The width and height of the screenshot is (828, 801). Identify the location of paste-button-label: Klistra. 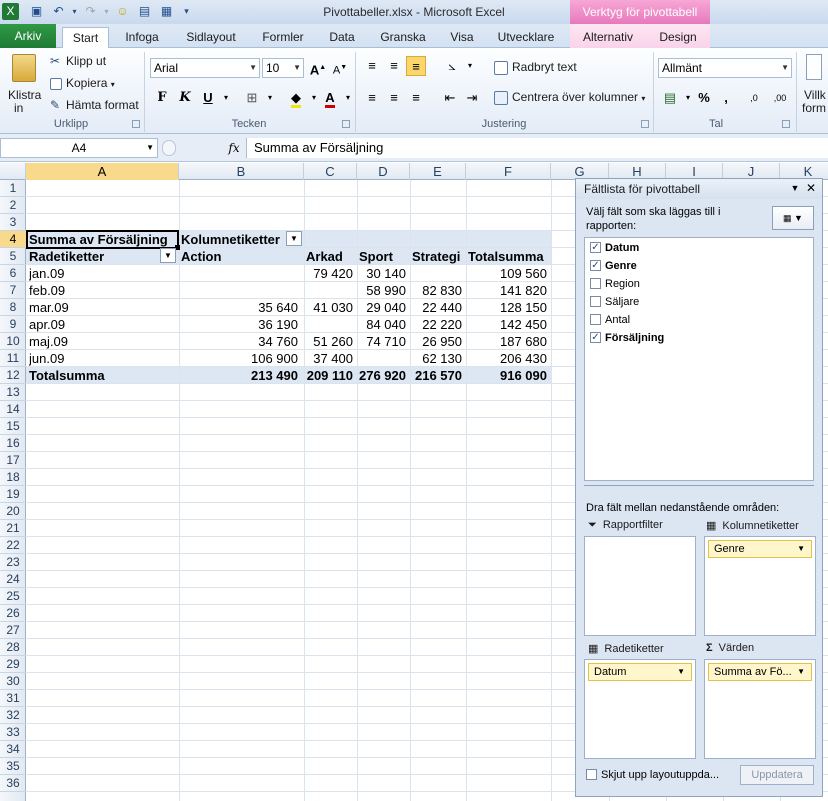
(24, 95).